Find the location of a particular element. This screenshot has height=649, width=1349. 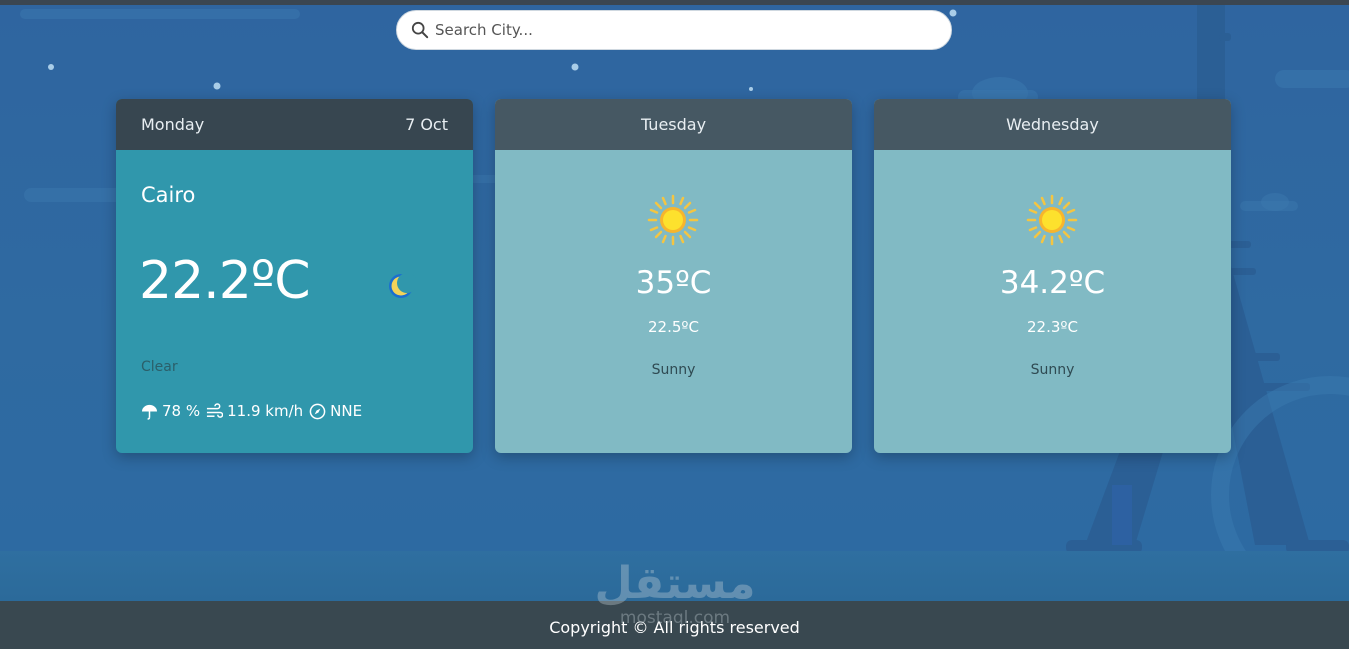

city-name: Cairo is located at coordinates (168, 195).